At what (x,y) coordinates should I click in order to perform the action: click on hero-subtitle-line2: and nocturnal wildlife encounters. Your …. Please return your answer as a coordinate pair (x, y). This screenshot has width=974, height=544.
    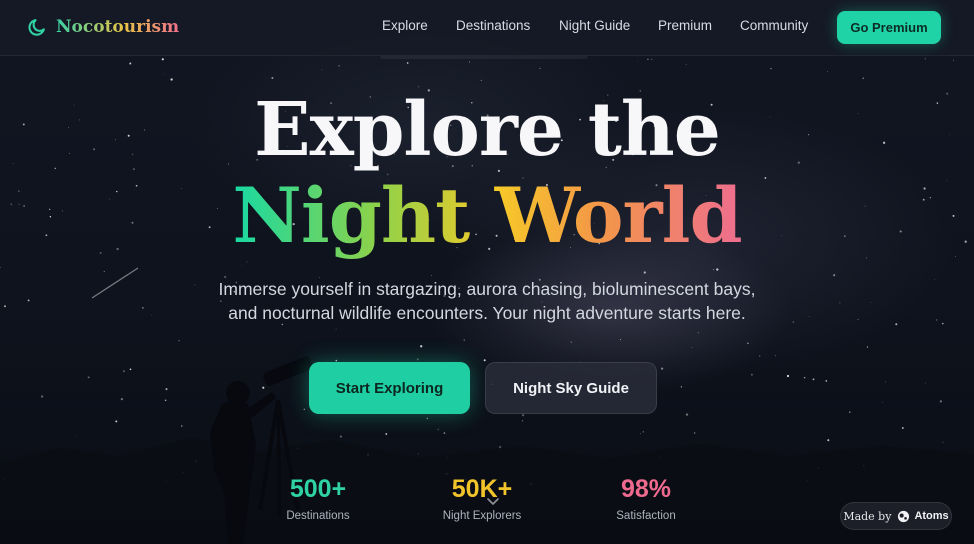
    Looking at the image, I should click on (487, 313).